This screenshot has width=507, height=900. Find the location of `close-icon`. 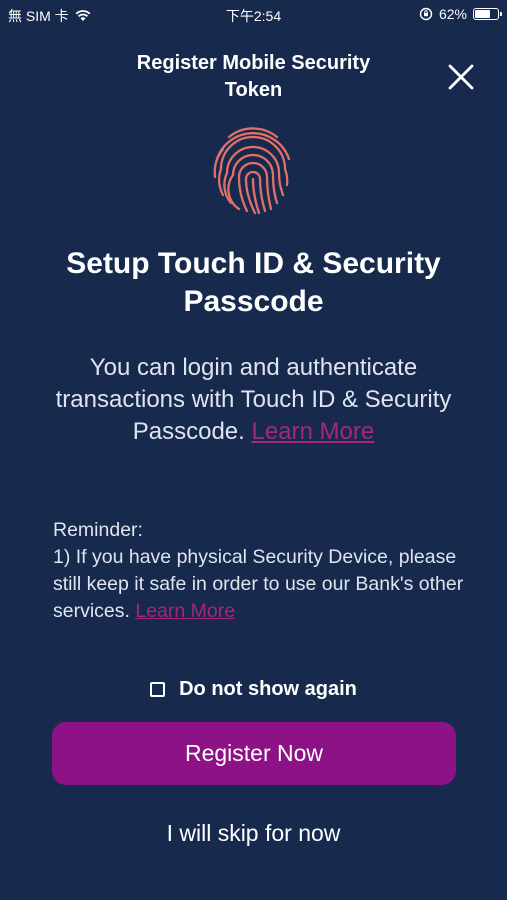

close-icon is located at coordinates (461, 77).